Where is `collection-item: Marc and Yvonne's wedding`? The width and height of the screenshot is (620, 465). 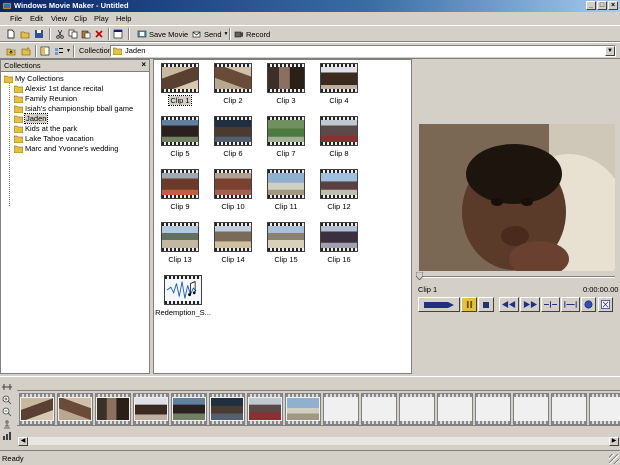
collection-item: Marc and Yvonne's wedding is located at coordinates (66, 148).